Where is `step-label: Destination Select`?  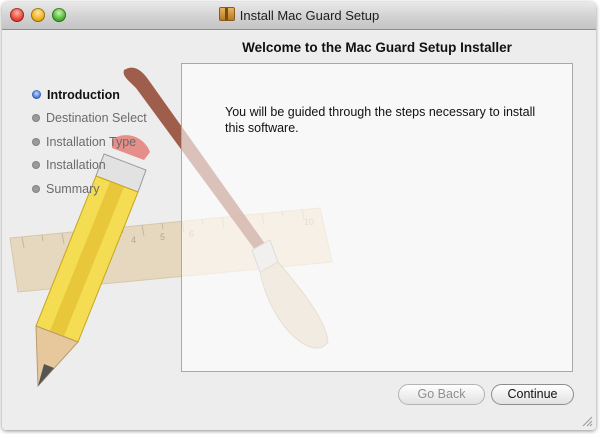 step-label: Destination Select is located at coordinates (96, 118).